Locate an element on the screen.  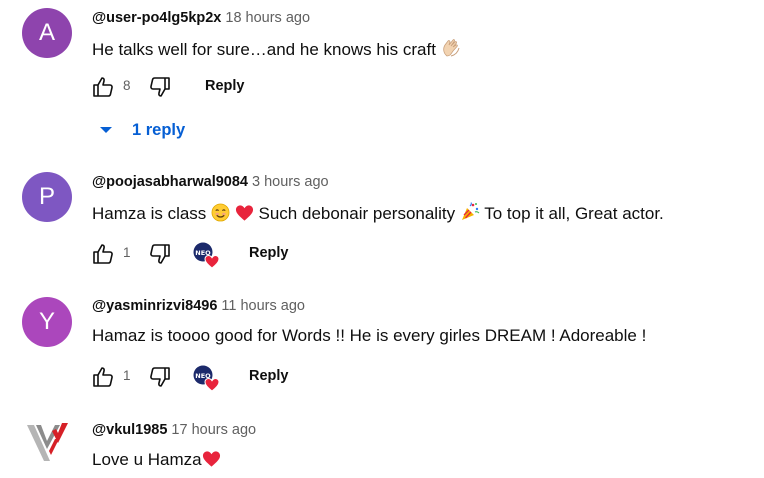
view-replies-button: 1 reply is located at coordinates (141, 130).